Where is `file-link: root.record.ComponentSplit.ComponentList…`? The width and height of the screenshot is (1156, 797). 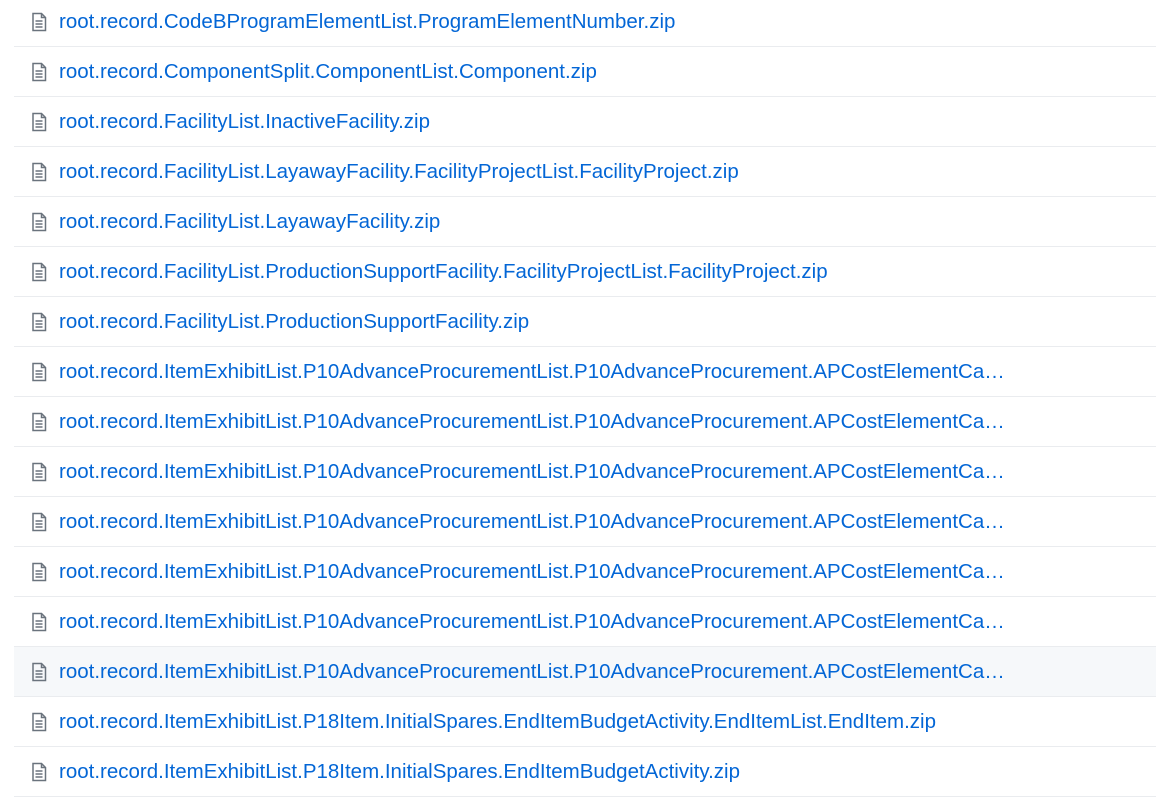
file-link: root.record.ComponentSplit.ComponentList… is located at coordinates (607, 72).